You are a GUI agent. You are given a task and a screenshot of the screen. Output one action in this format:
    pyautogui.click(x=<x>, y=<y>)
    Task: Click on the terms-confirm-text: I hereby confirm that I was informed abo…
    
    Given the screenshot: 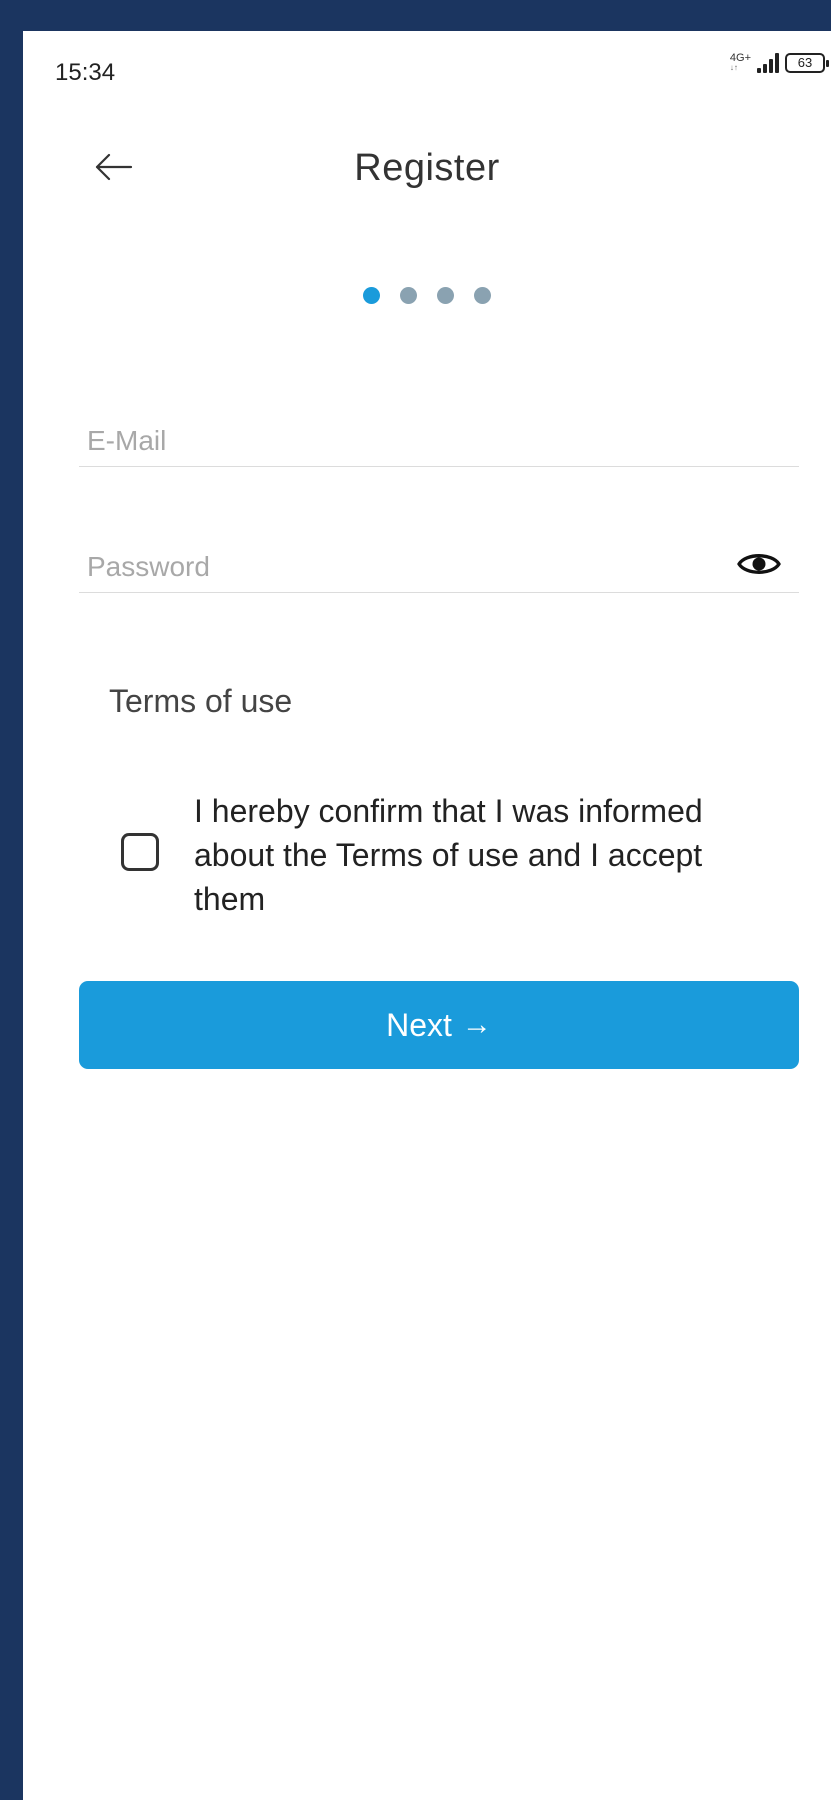 What is the action you would take?
    pyautogui.click(x=474, y=855)
    